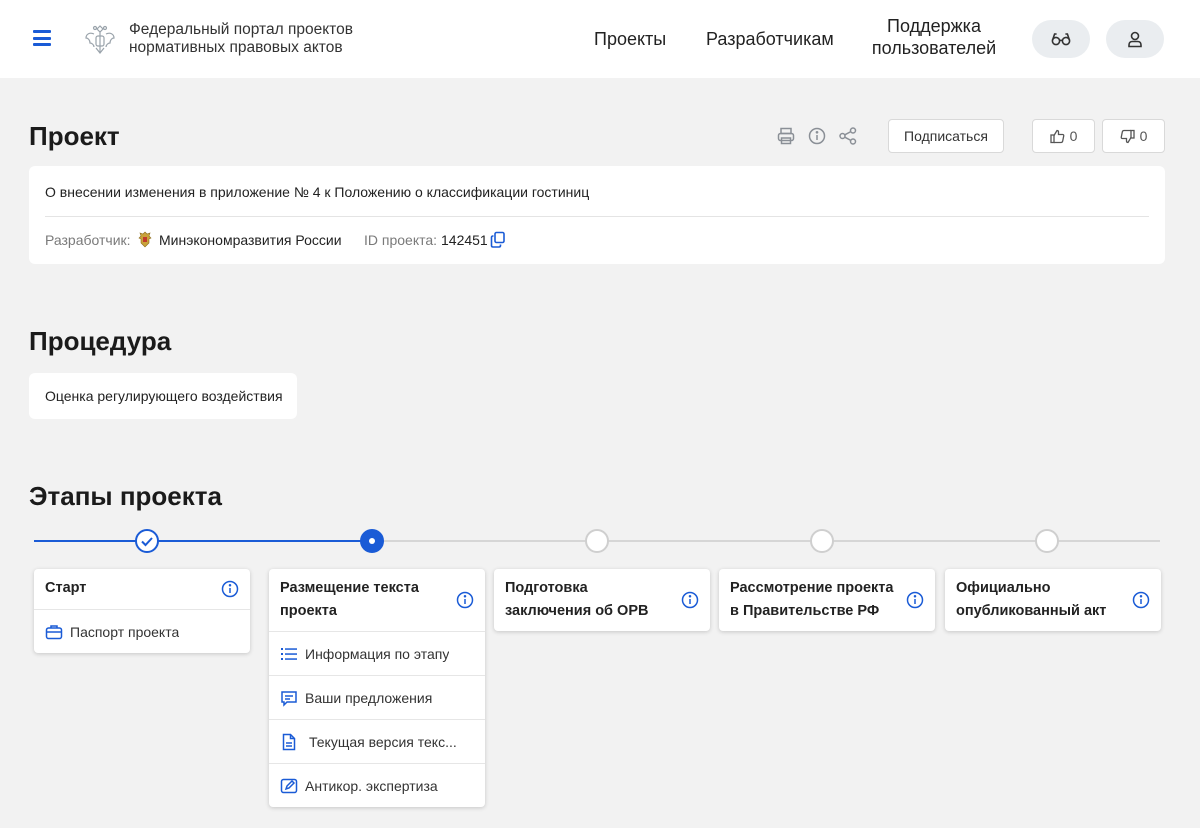 Image resolution: width=1200 pixels, height=828 pixels. I want to click on accessibility-button, so click(1061, 39).